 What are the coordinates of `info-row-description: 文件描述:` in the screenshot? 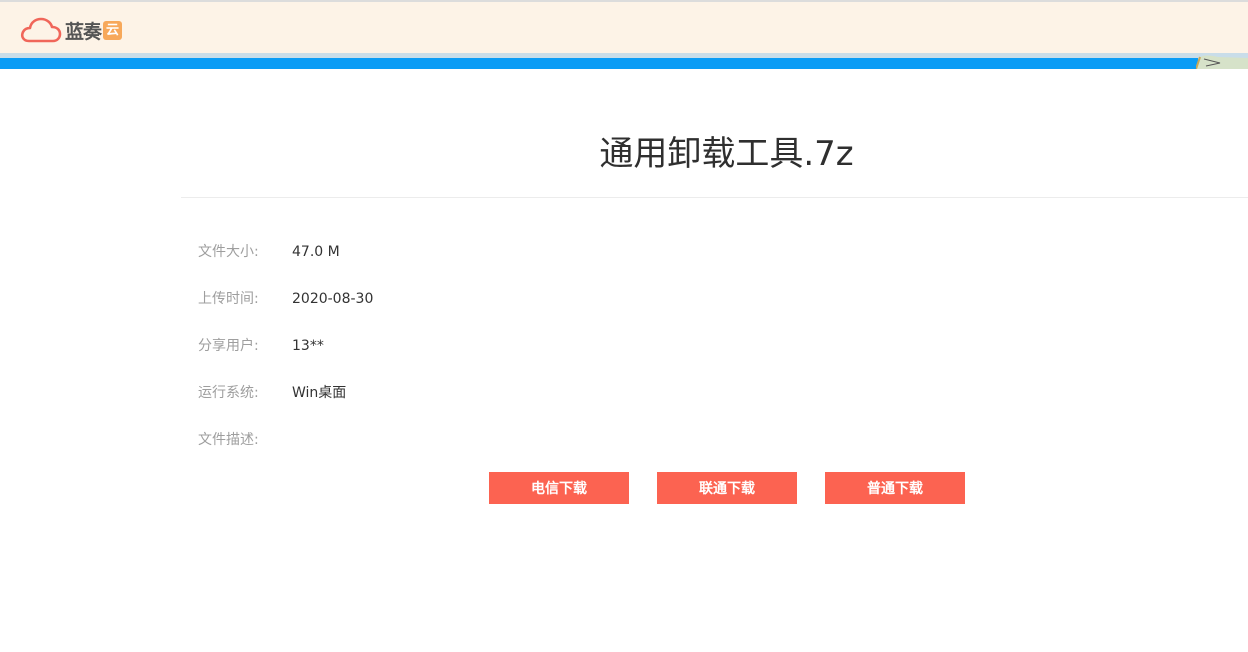 It's located at (245, 440).